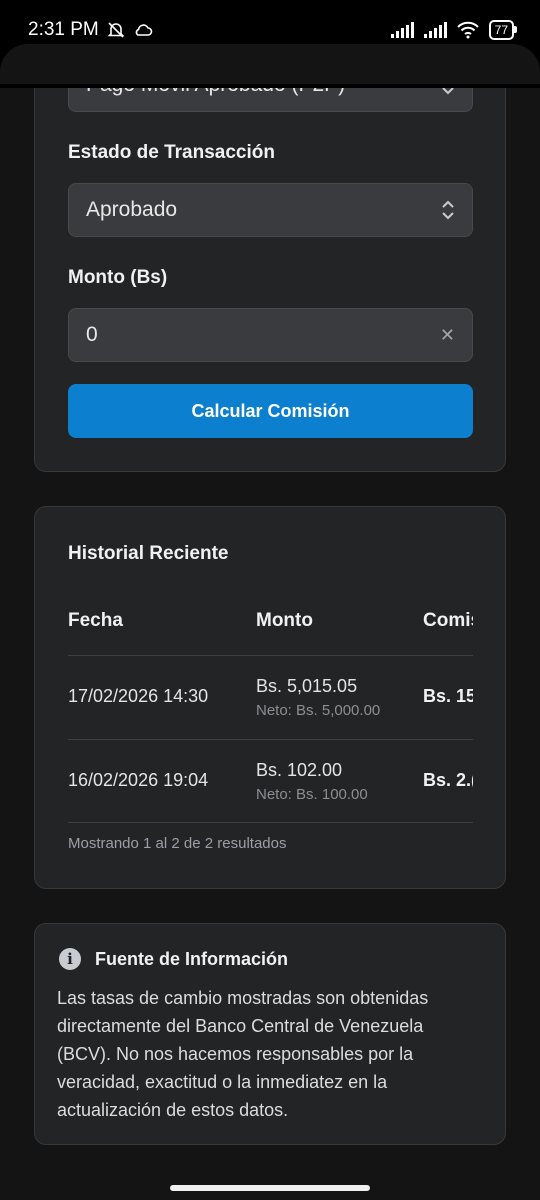  What do you see at coordinates (299, 770) in the screenshot?
I see `row-monto: Bs. 102.00` at bounding box center [299, 770].